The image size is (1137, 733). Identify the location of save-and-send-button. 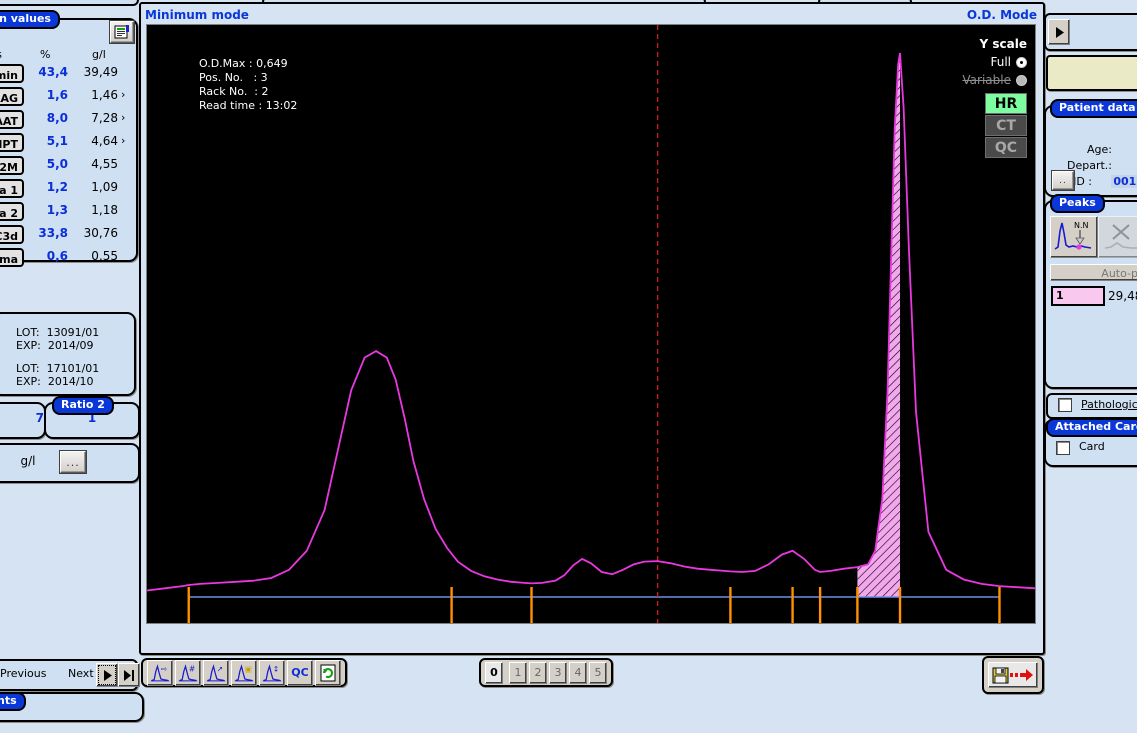
(1013, 675).